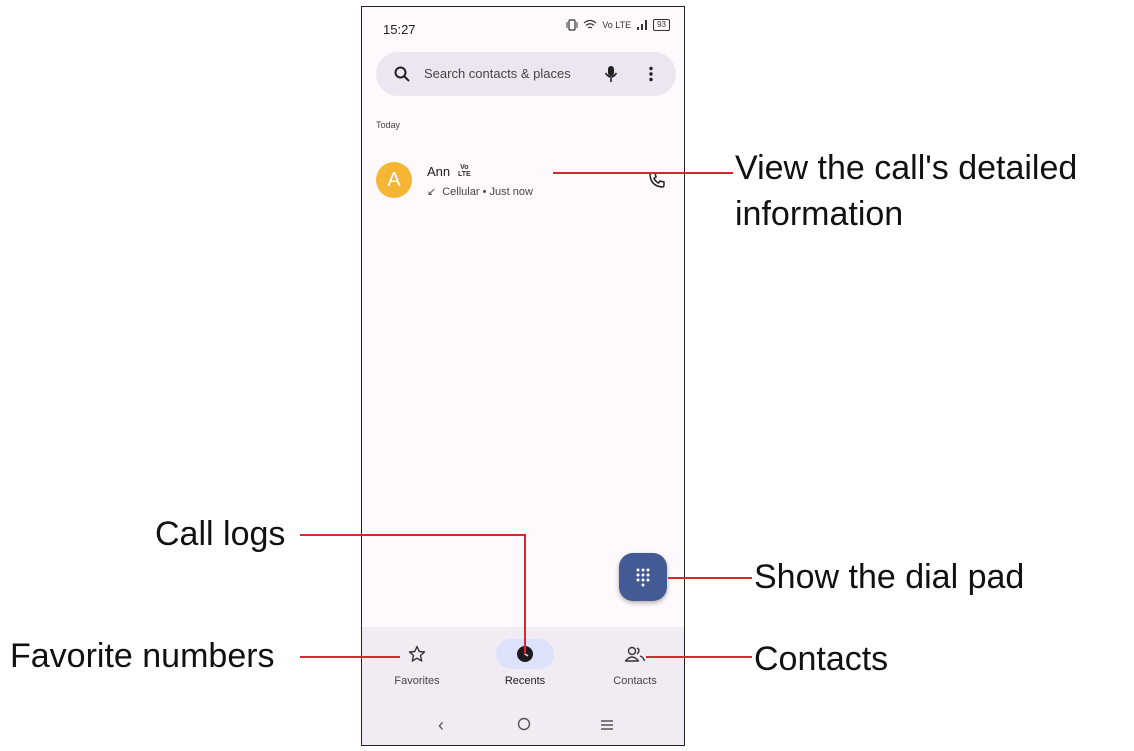  Describe the element at coordinates (821, 659) in the screenshot. I see `annotation-contacts: Contacts` at that location.